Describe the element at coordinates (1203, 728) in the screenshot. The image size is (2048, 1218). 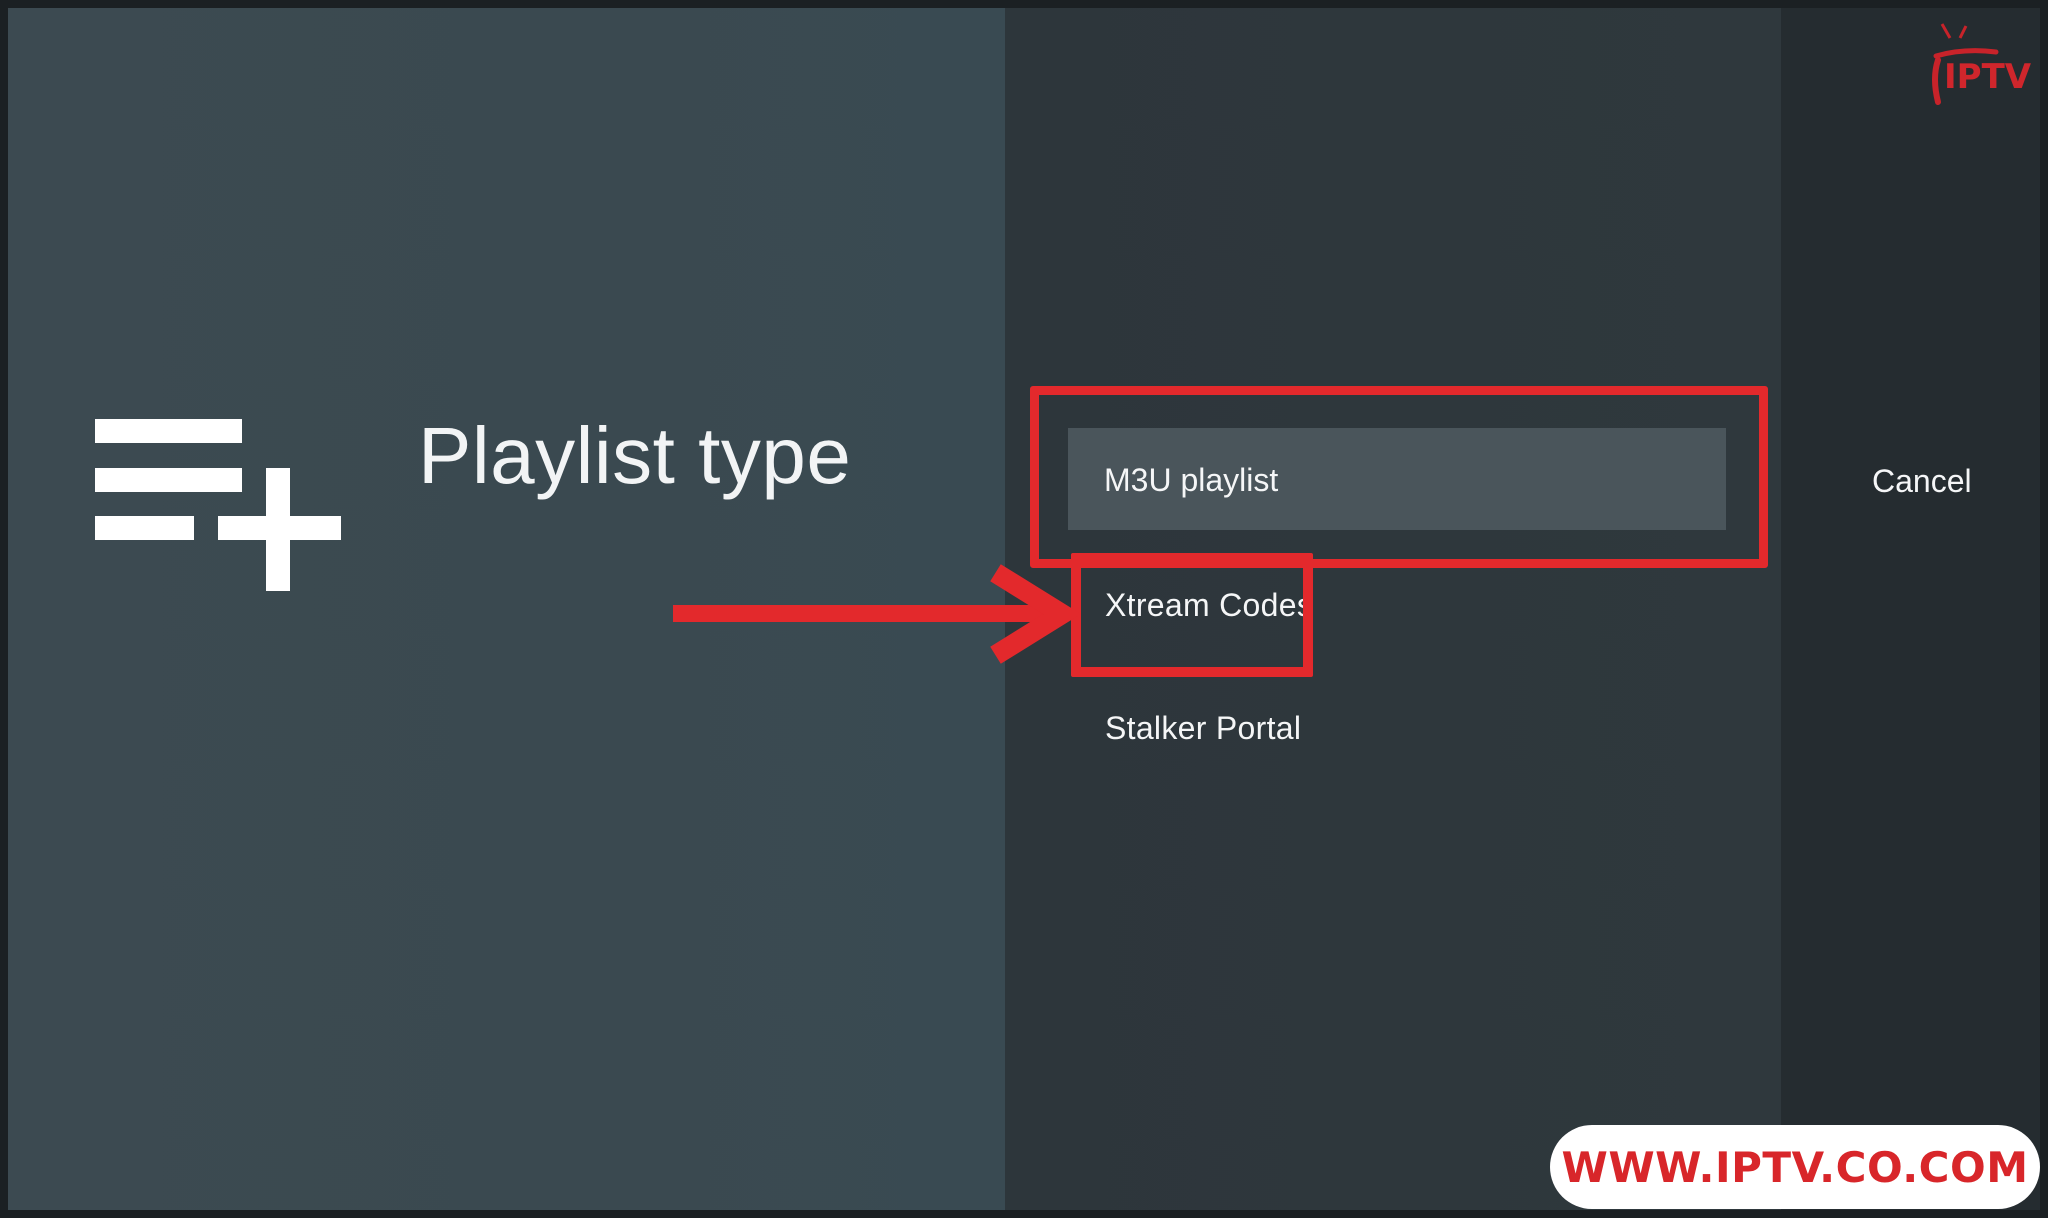
I see `option-stalker-portal: Stalker Portal` at that location.